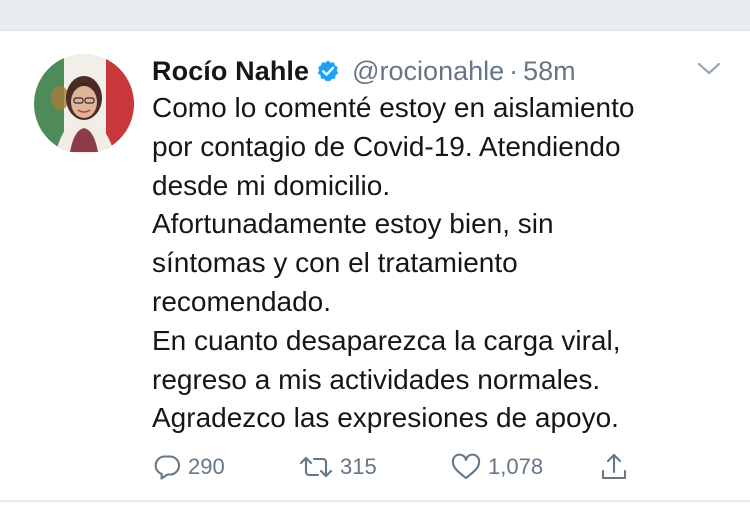 The width and height of the screenshot is (750, 524). I want to click on like-button: 1,078, so click(496, 467).